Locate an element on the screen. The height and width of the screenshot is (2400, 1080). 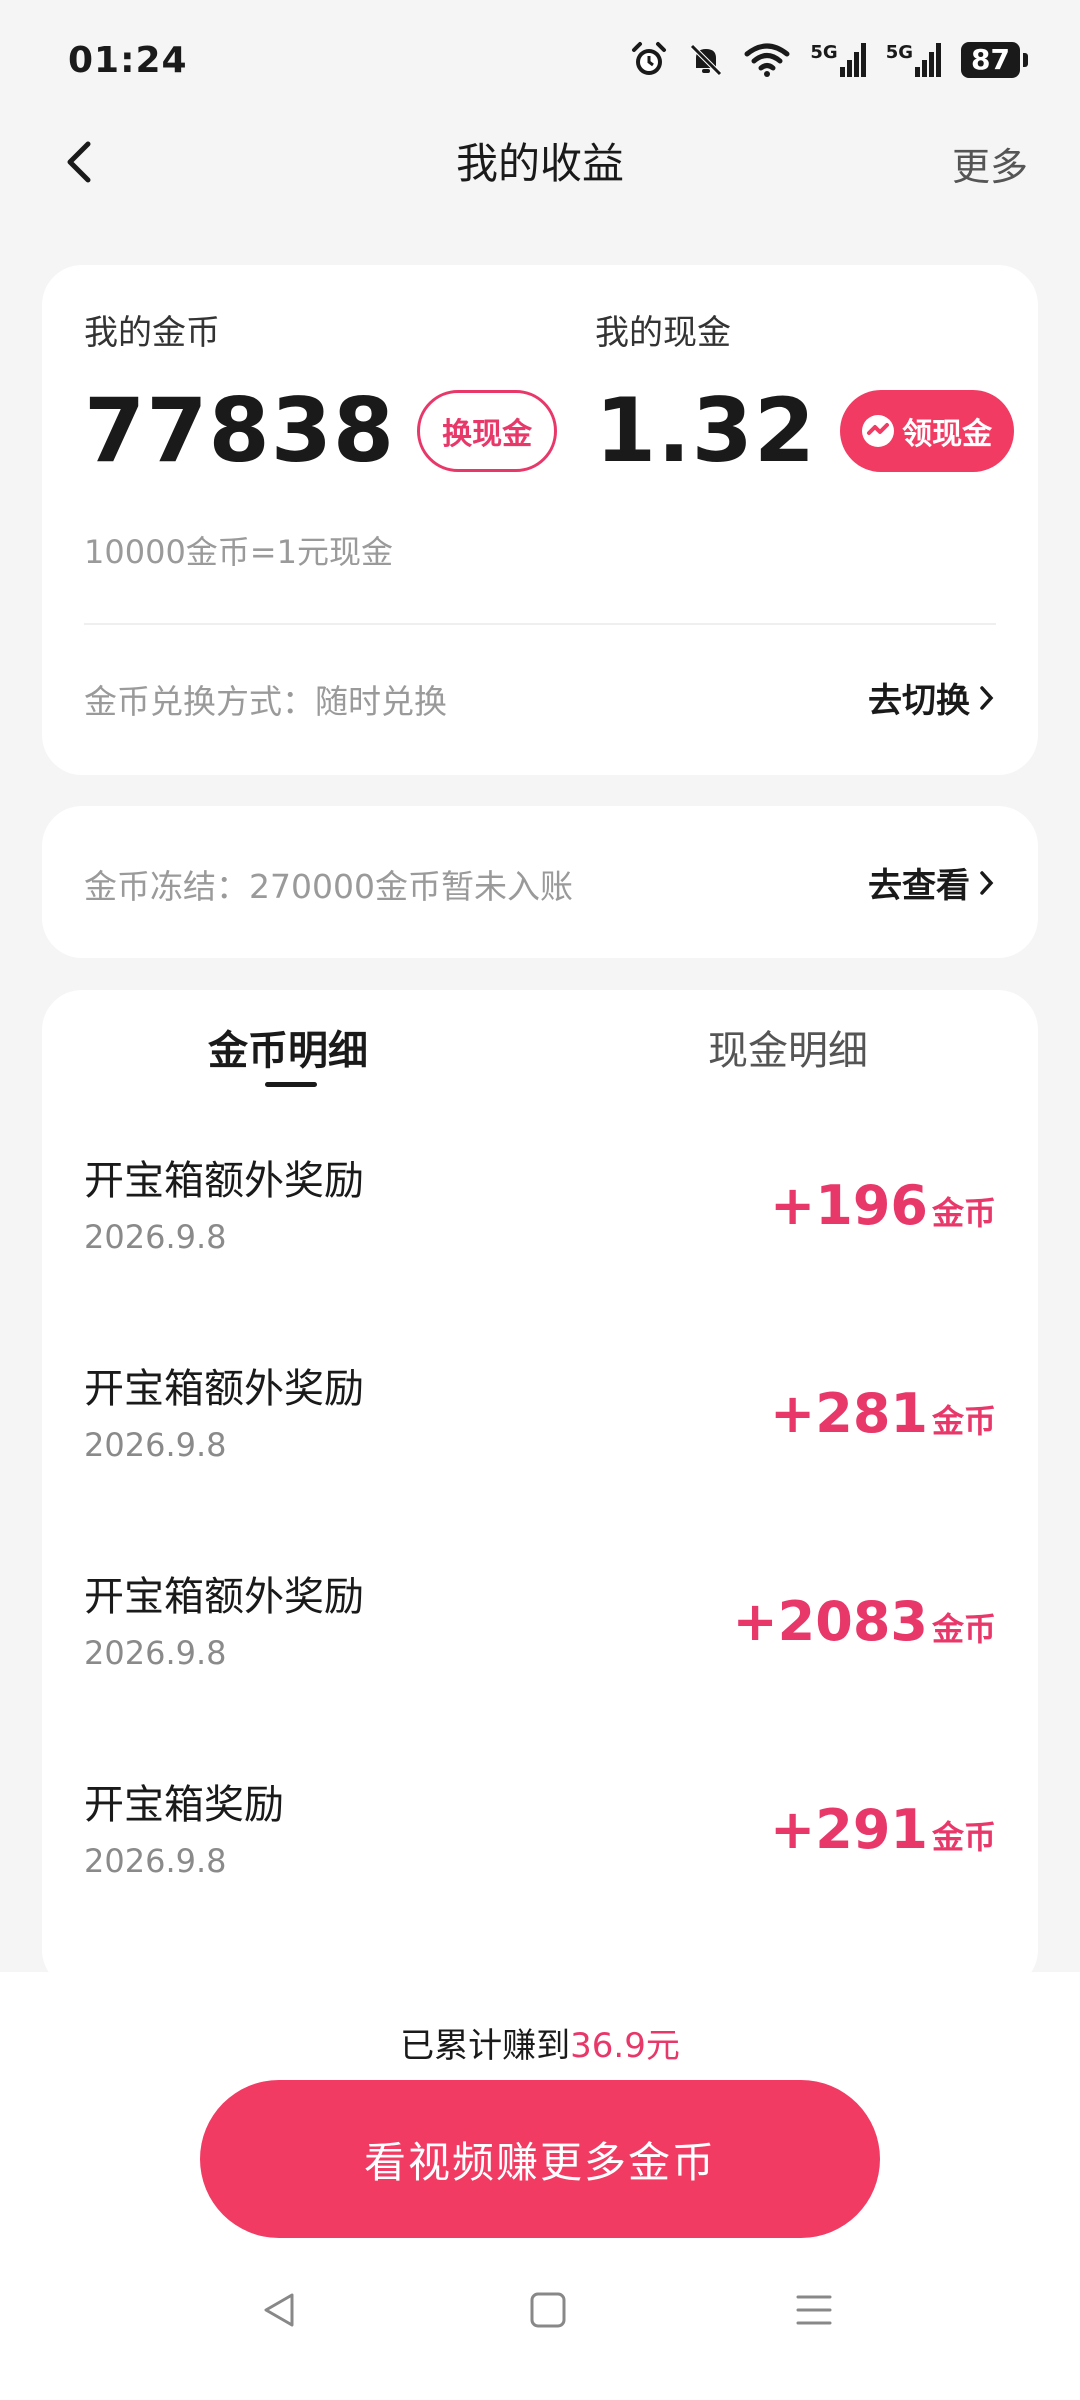
list-item: 开宝箱额外奖励 2026.9.8 +281 金币 is located at coordinates (540, 1442).